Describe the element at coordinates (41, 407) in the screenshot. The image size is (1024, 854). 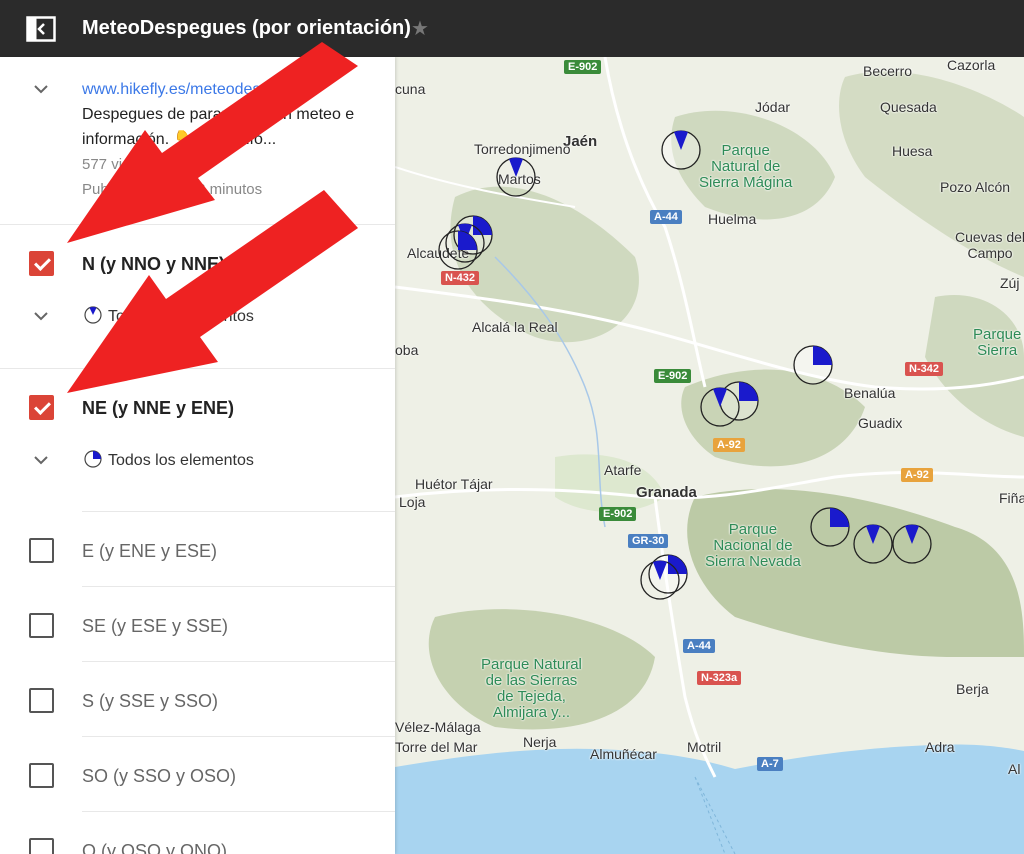
I see `layer-checkbox-ne` at that location.